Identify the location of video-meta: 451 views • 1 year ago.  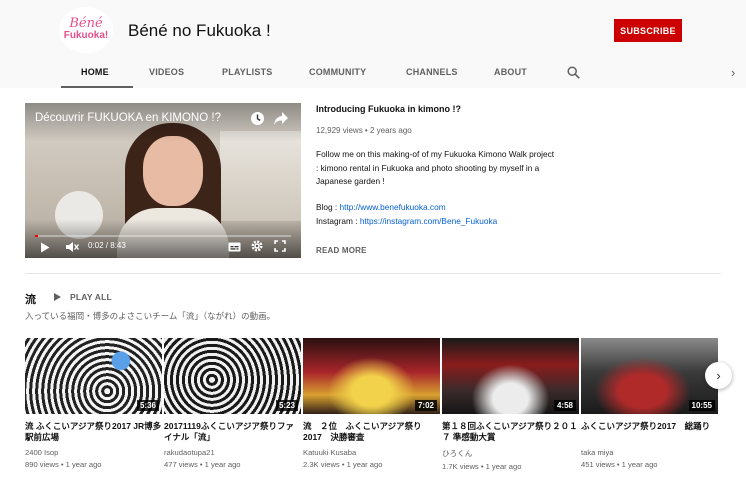
(619, 464).